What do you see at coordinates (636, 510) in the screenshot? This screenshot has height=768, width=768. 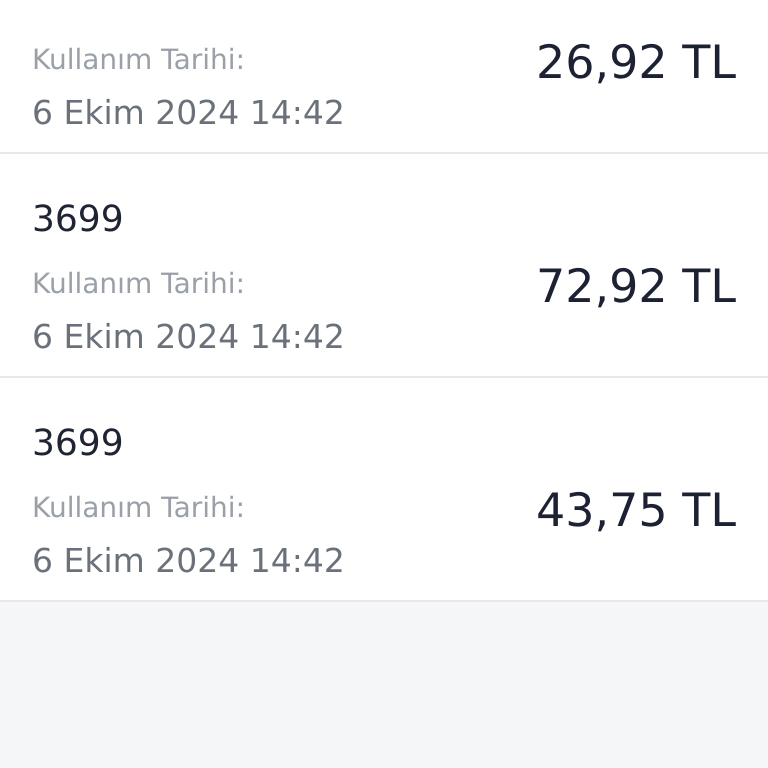 I see `amount: 43,75 TL` at bounding box center [636, 510].